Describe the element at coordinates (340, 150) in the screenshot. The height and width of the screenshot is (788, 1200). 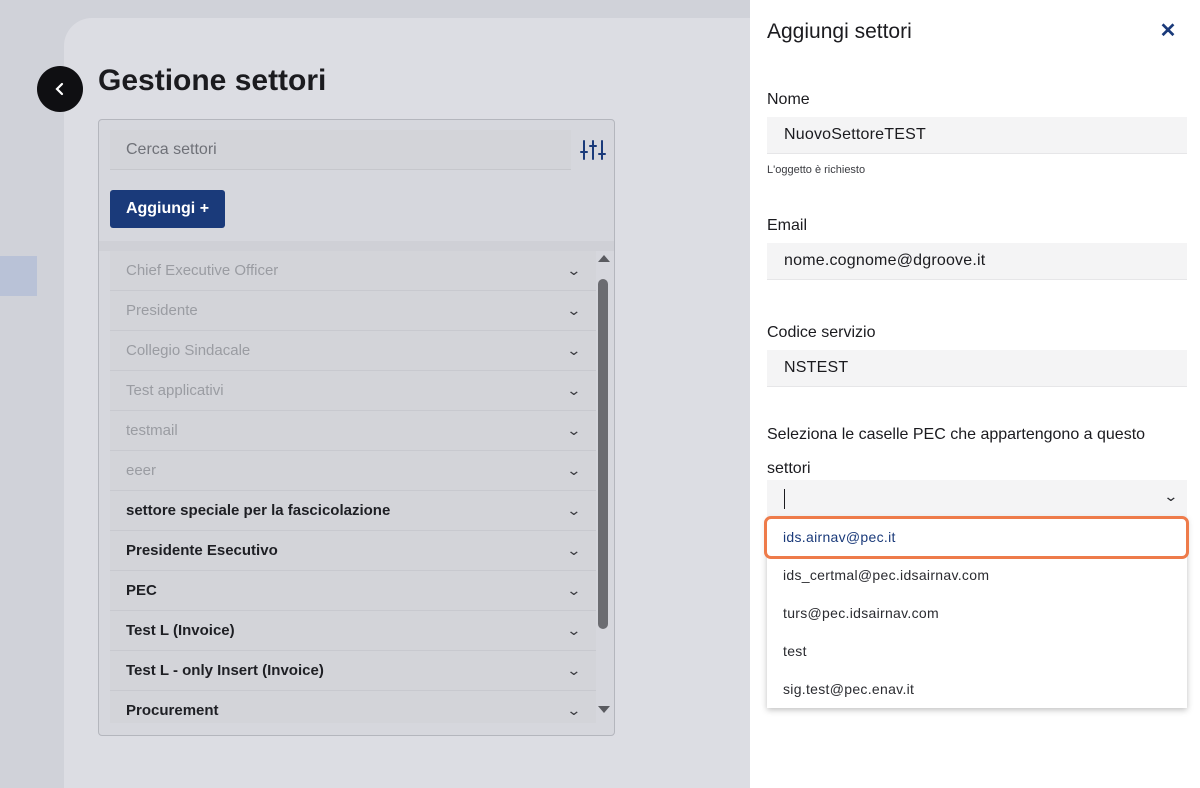
I see `search-input: Cerca settori` at that location.